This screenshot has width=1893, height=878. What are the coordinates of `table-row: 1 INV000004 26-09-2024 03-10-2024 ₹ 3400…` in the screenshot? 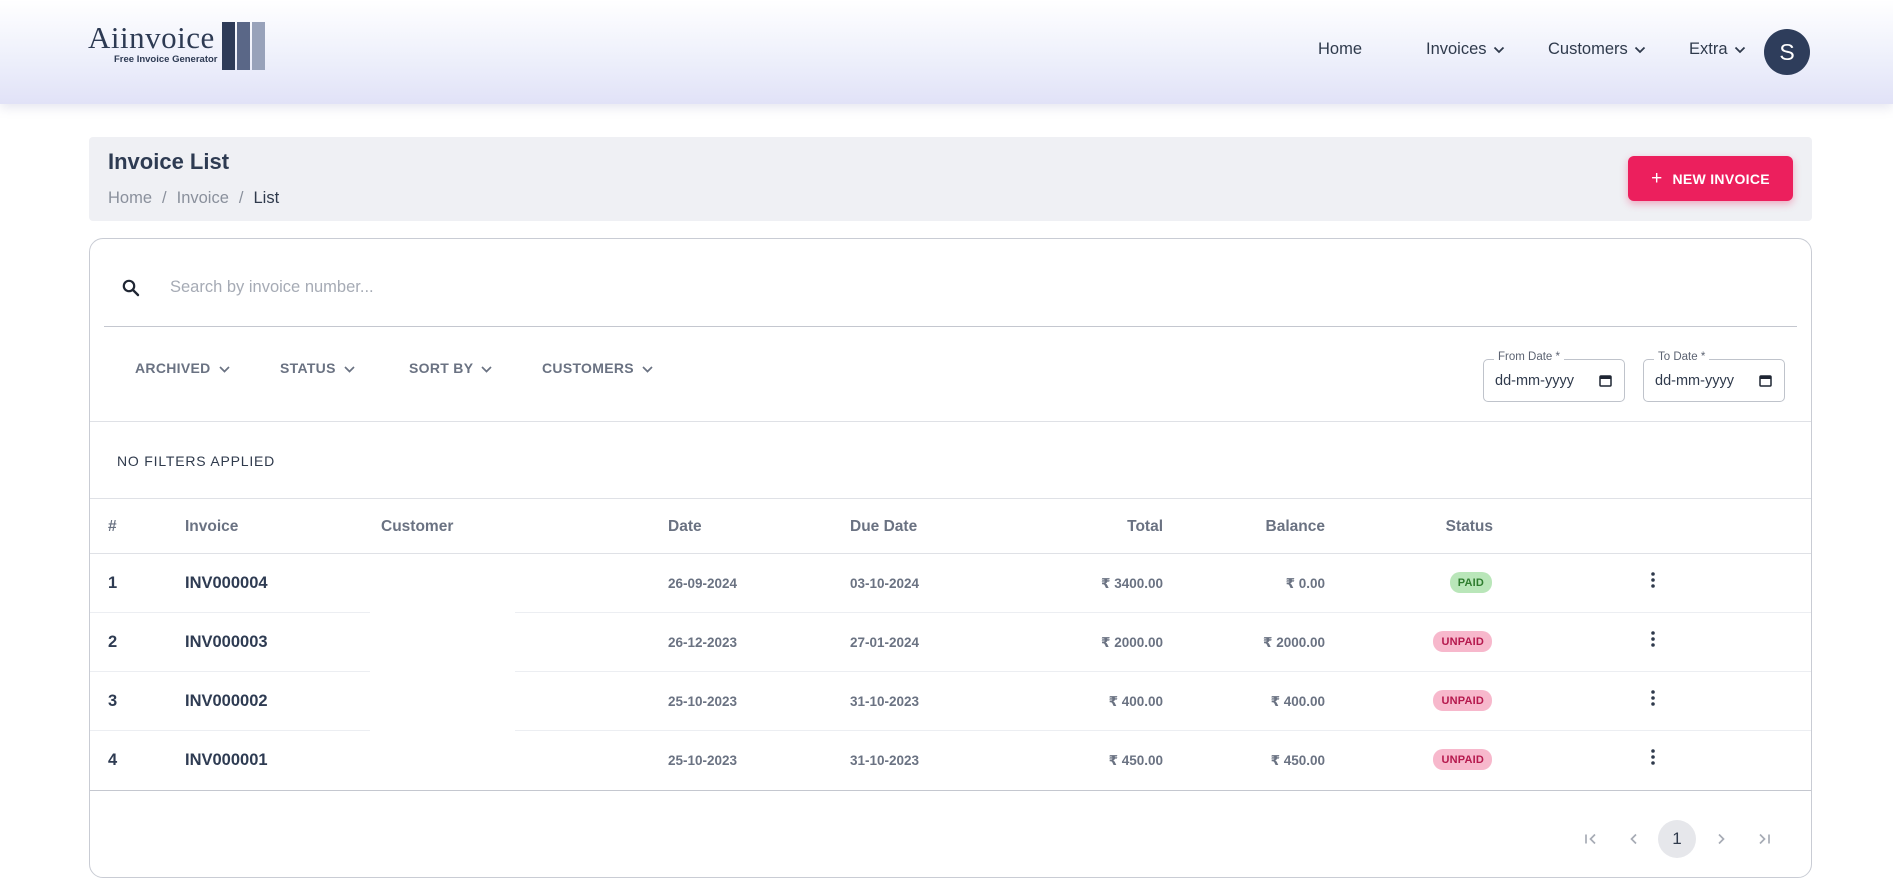 It's located at (950, 583).